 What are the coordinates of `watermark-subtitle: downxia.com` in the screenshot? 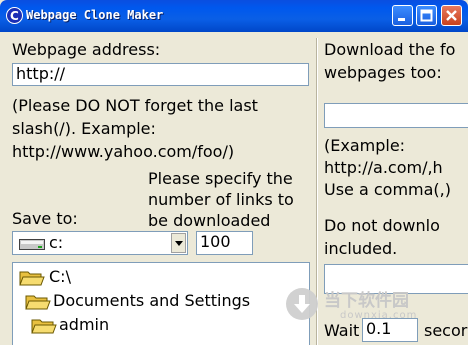 It's located at (379, 315).